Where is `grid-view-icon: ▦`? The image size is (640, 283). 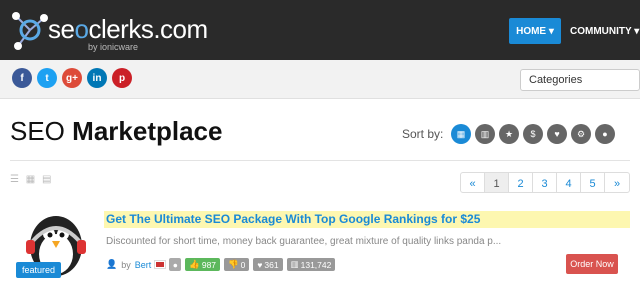 grid-view-icon: ▦ is located at coordinates (31, 179).